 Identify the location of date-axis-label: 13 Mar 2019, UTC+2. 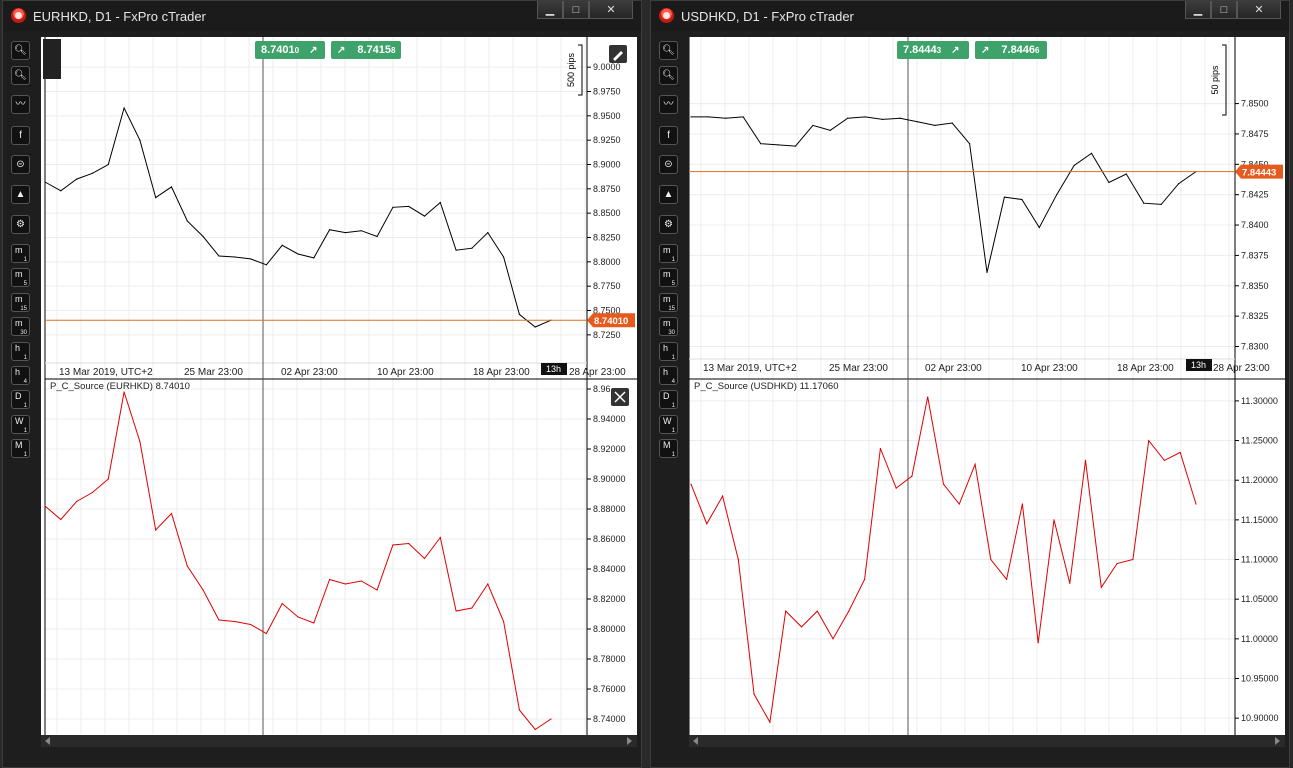
(106, 372).